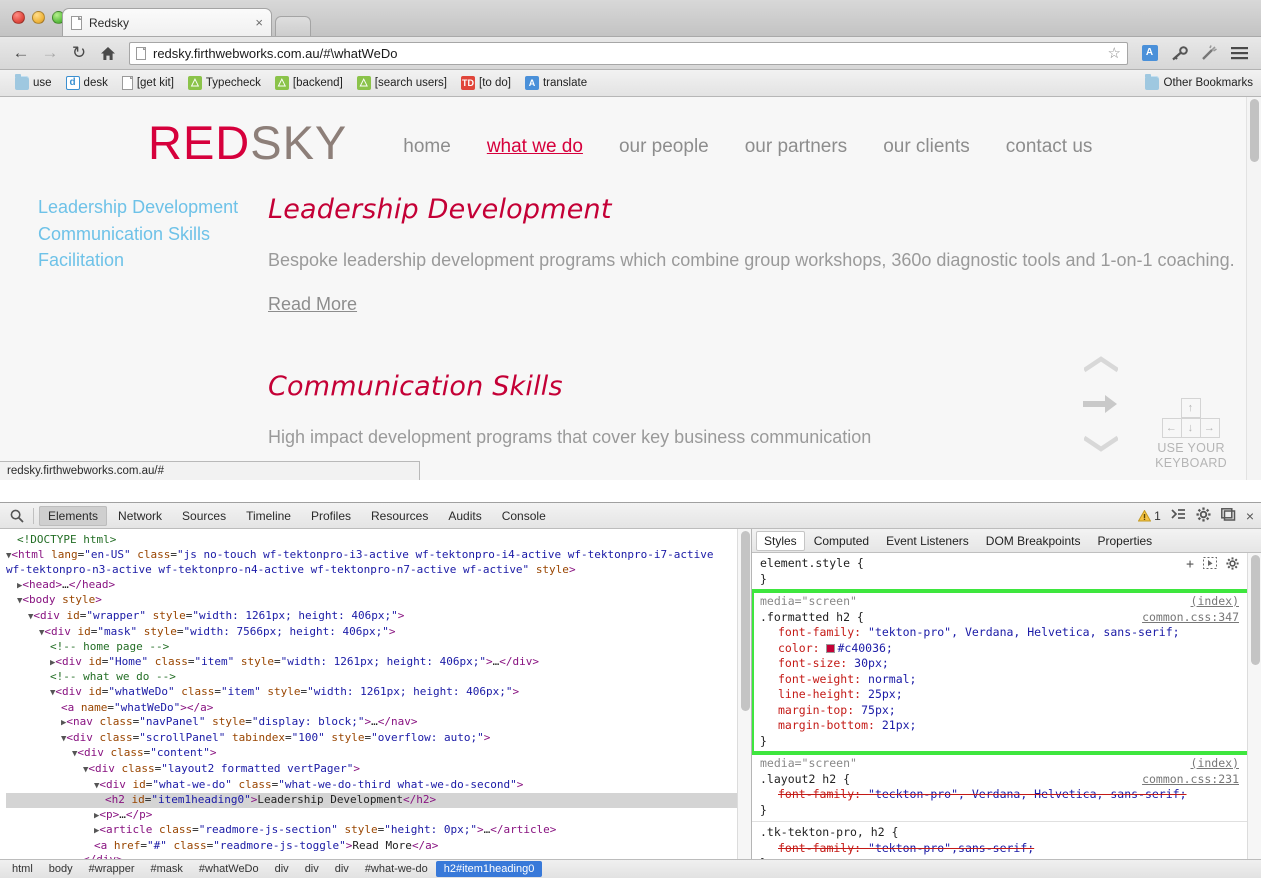  I want to click on nav-item-our-people: our people, so click(664, 147).